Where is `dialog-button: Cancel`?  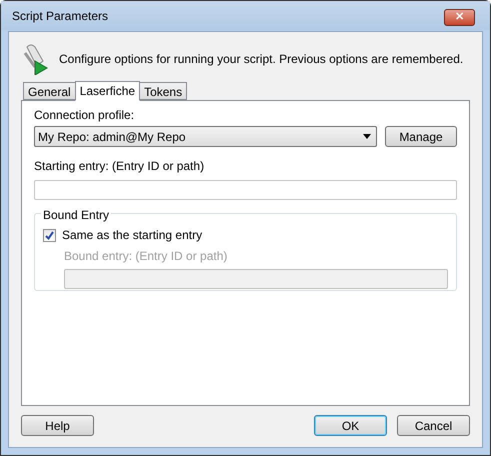
dialog-button: Cancel is located at coordinates (433, 425).